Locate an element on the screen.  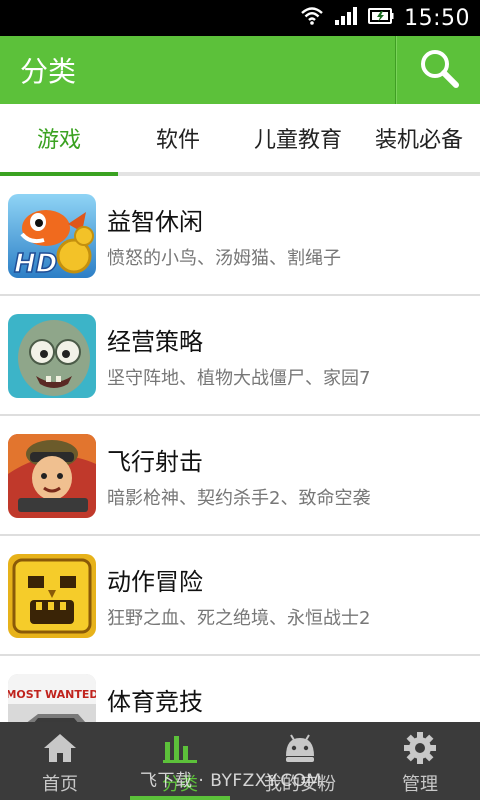
tab-label: 装机必备 is located at coordinates (418, 140).